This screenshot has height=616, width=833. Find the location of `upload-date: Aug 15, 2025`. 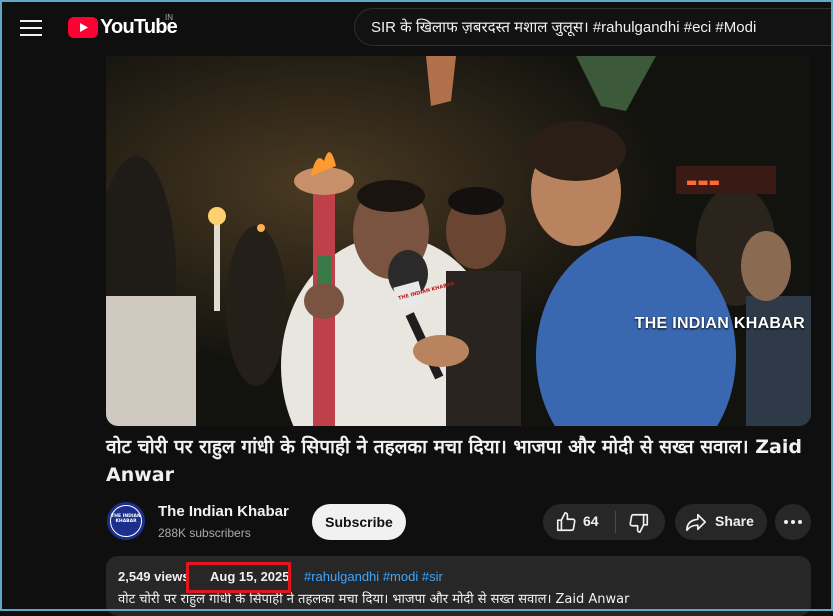

upload-date: Aug 15, 2025 is located at coordinates (250, 576).